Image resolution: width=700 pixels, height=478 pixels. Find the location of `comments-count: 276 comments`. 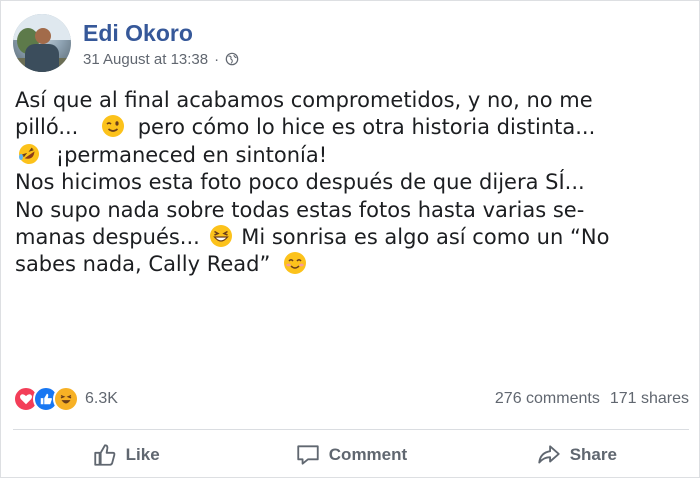

comments-count: 276 comments is located at coordinates (547, 399).